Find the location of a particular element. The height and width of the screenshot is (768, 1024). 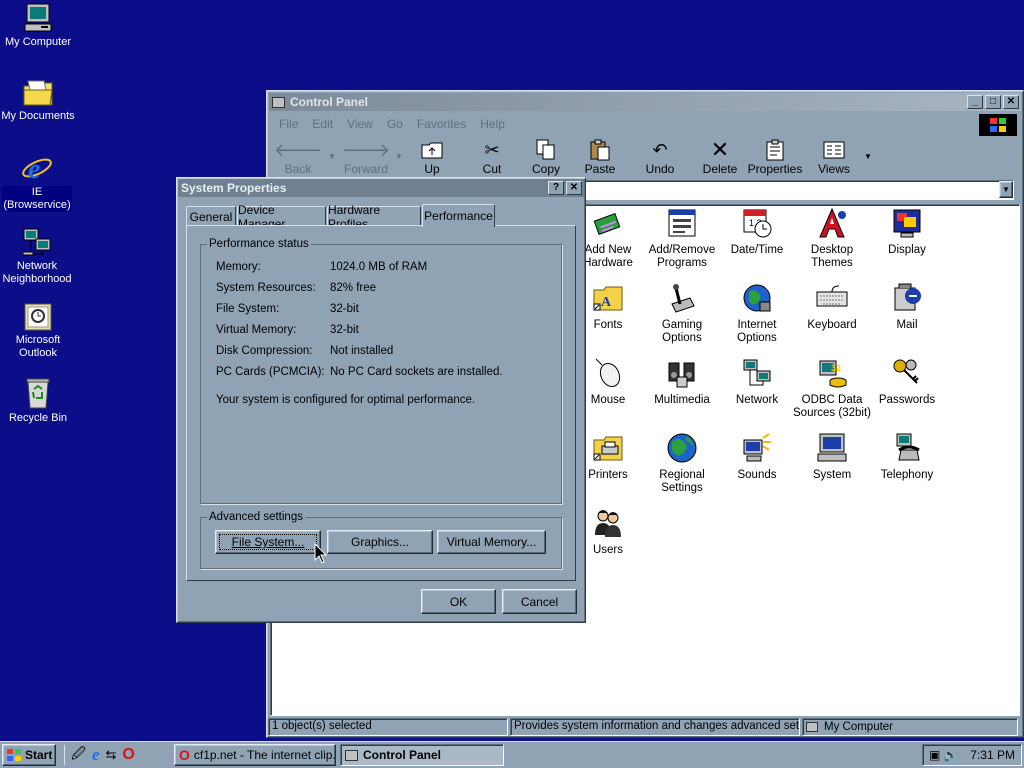

cp-item-keyboard: Keyboard is located at coordinates (832, 307).